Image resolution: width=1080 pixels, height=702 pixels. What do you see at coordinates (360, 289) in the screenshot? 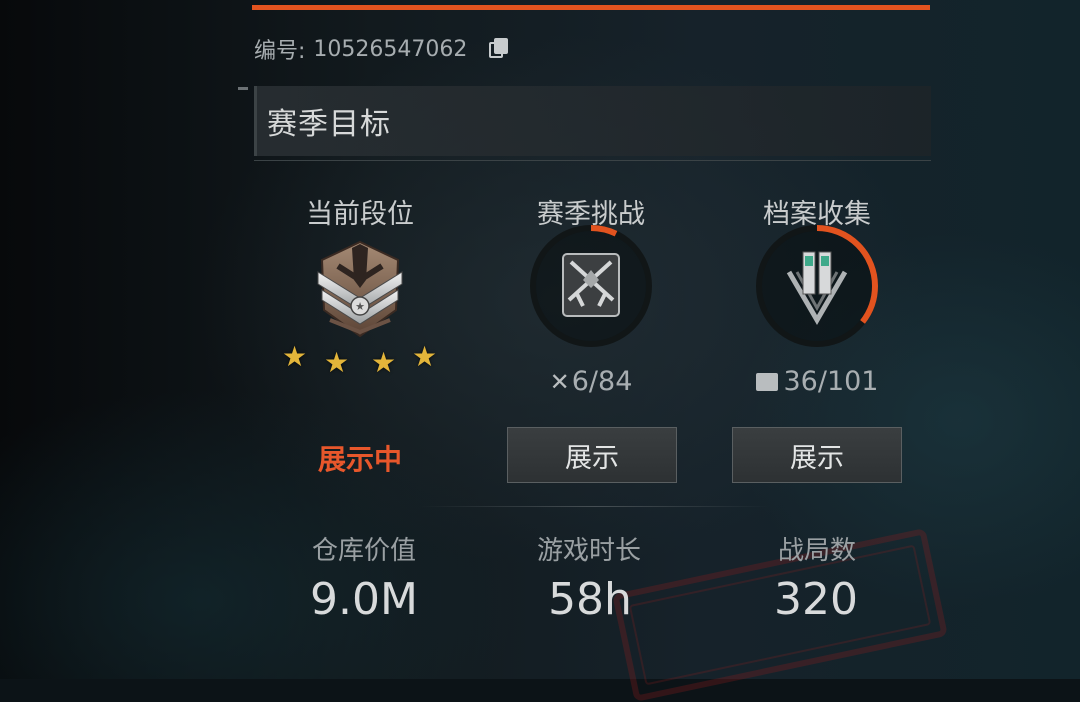
I see `rank-badge-icon: ★` at bounding box center [360, 289].